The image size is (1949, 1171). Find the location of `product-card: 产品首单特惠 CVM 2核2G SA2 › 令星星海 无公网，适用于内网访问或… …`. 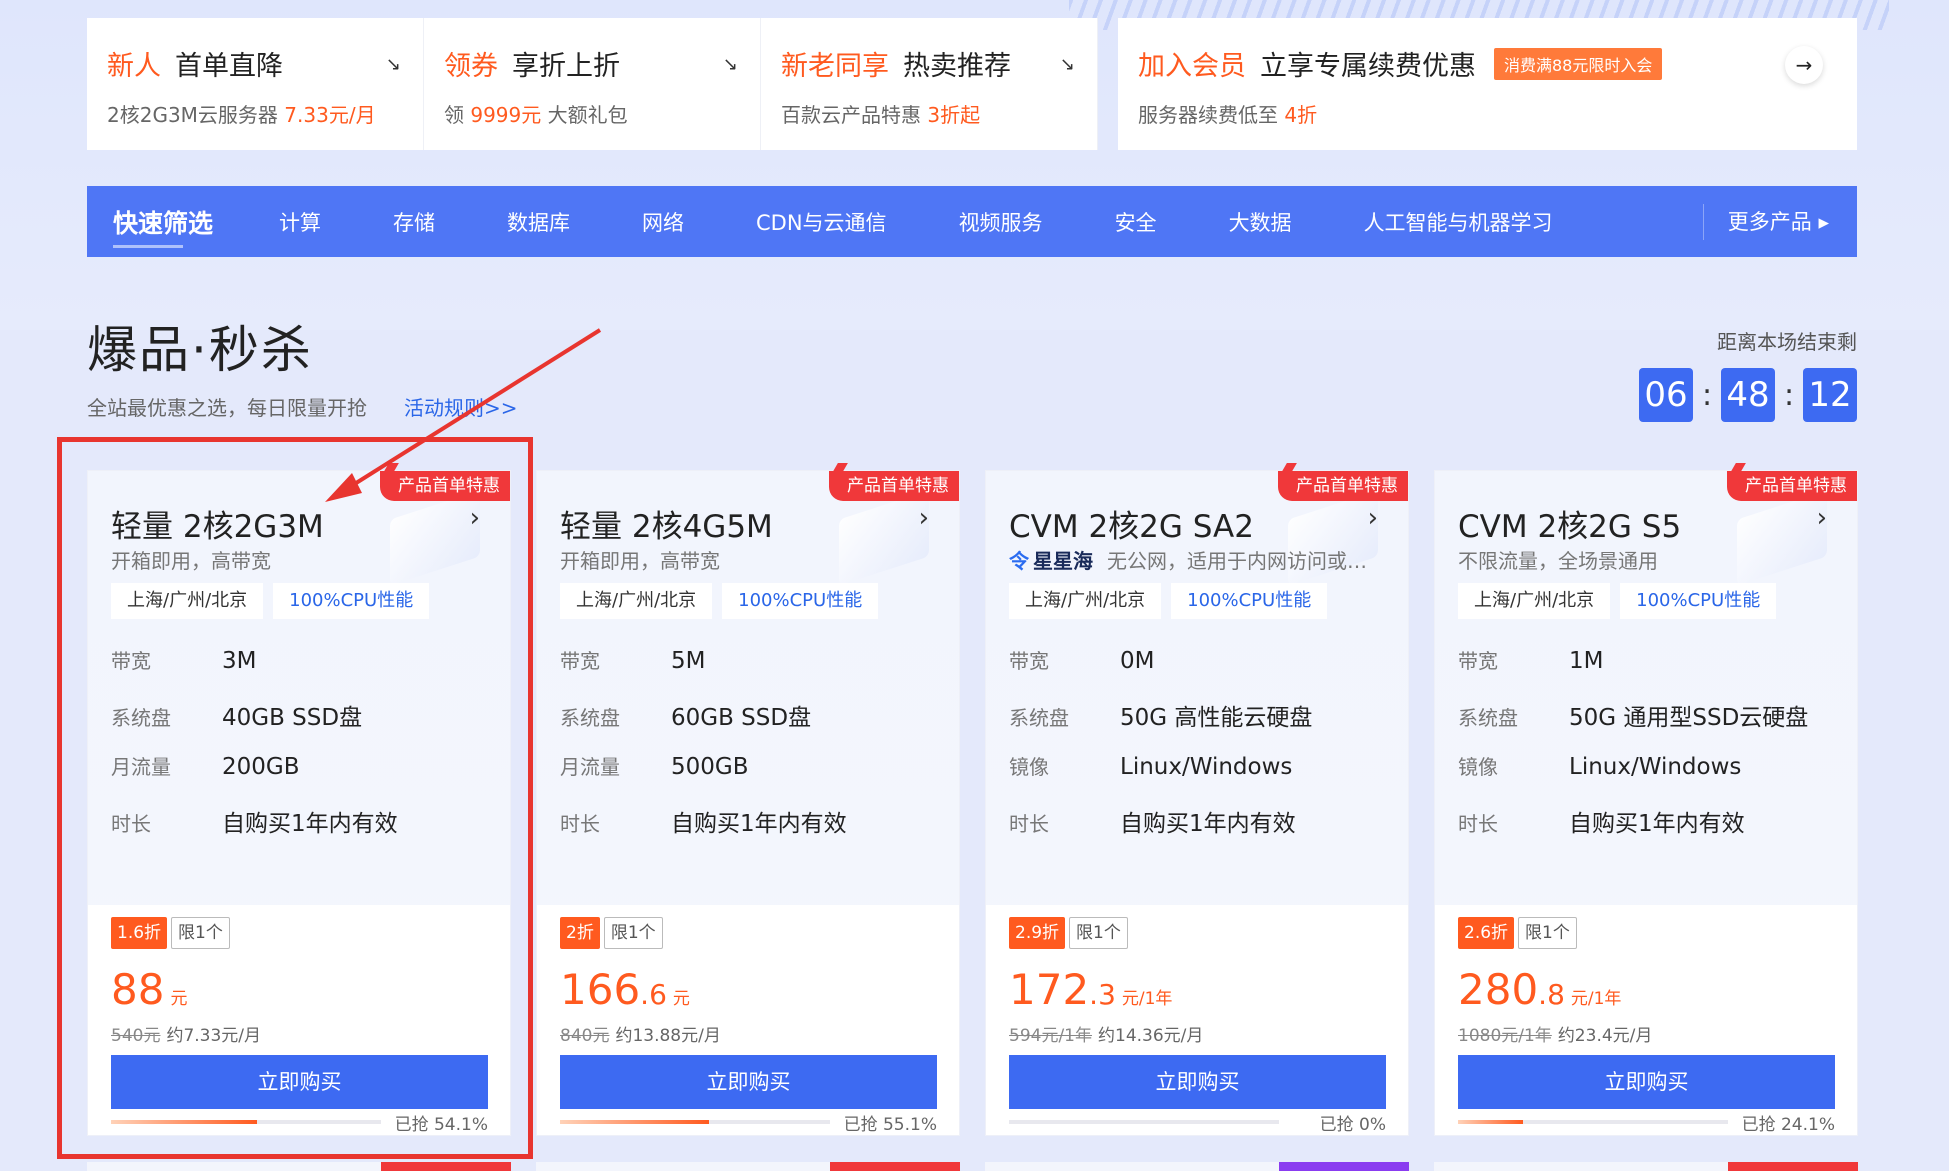

product-card: 产品首单特惠 CVM 2核2G SA2 › 令星星海 无公网，适用于内网访问或… … is located at coordinates (1197, 803).